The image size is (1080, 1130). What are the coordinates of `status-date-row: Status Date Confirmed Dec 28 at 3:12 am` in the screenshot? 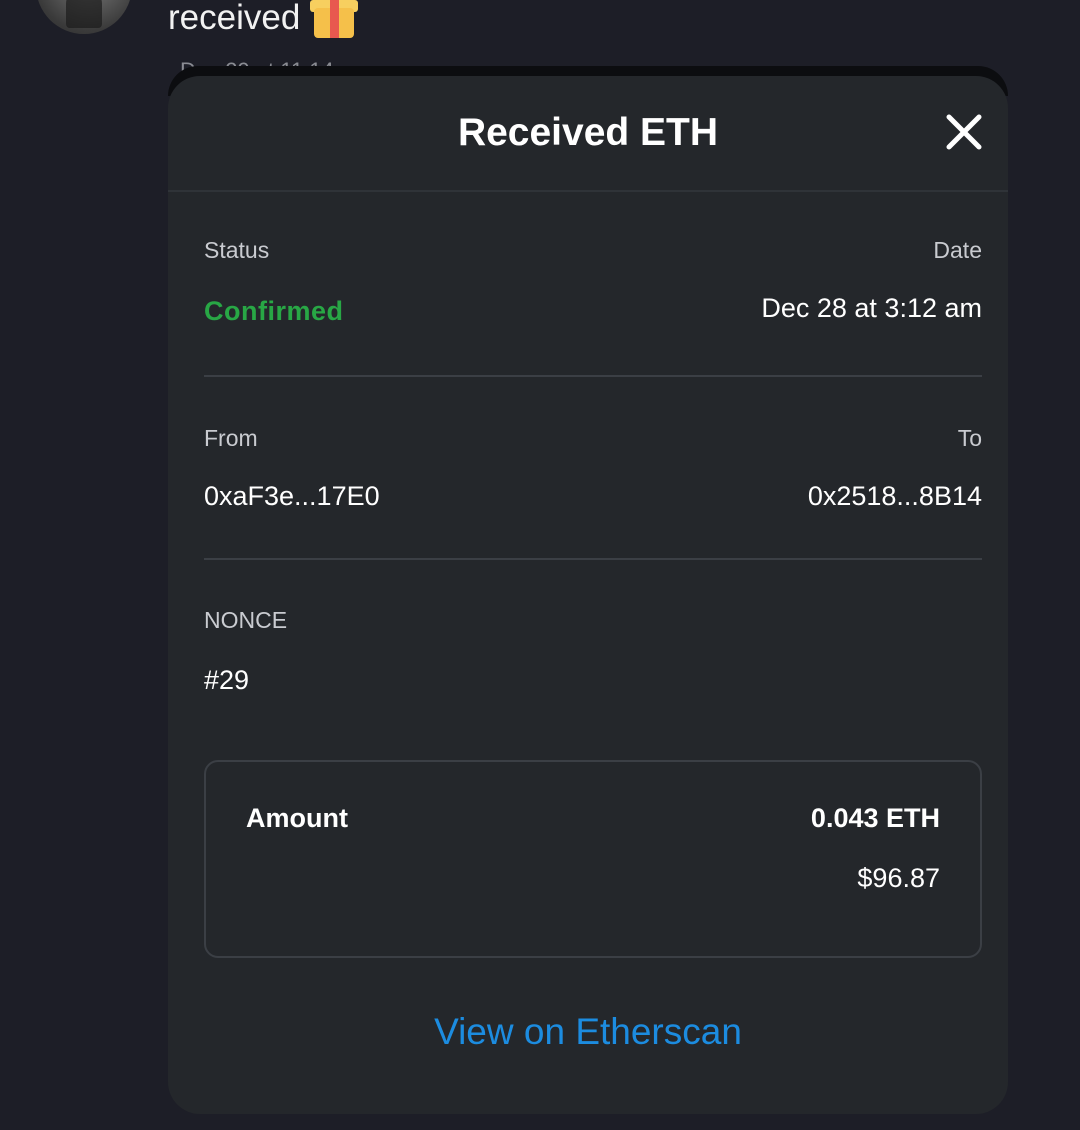 It's located at (593, 286).